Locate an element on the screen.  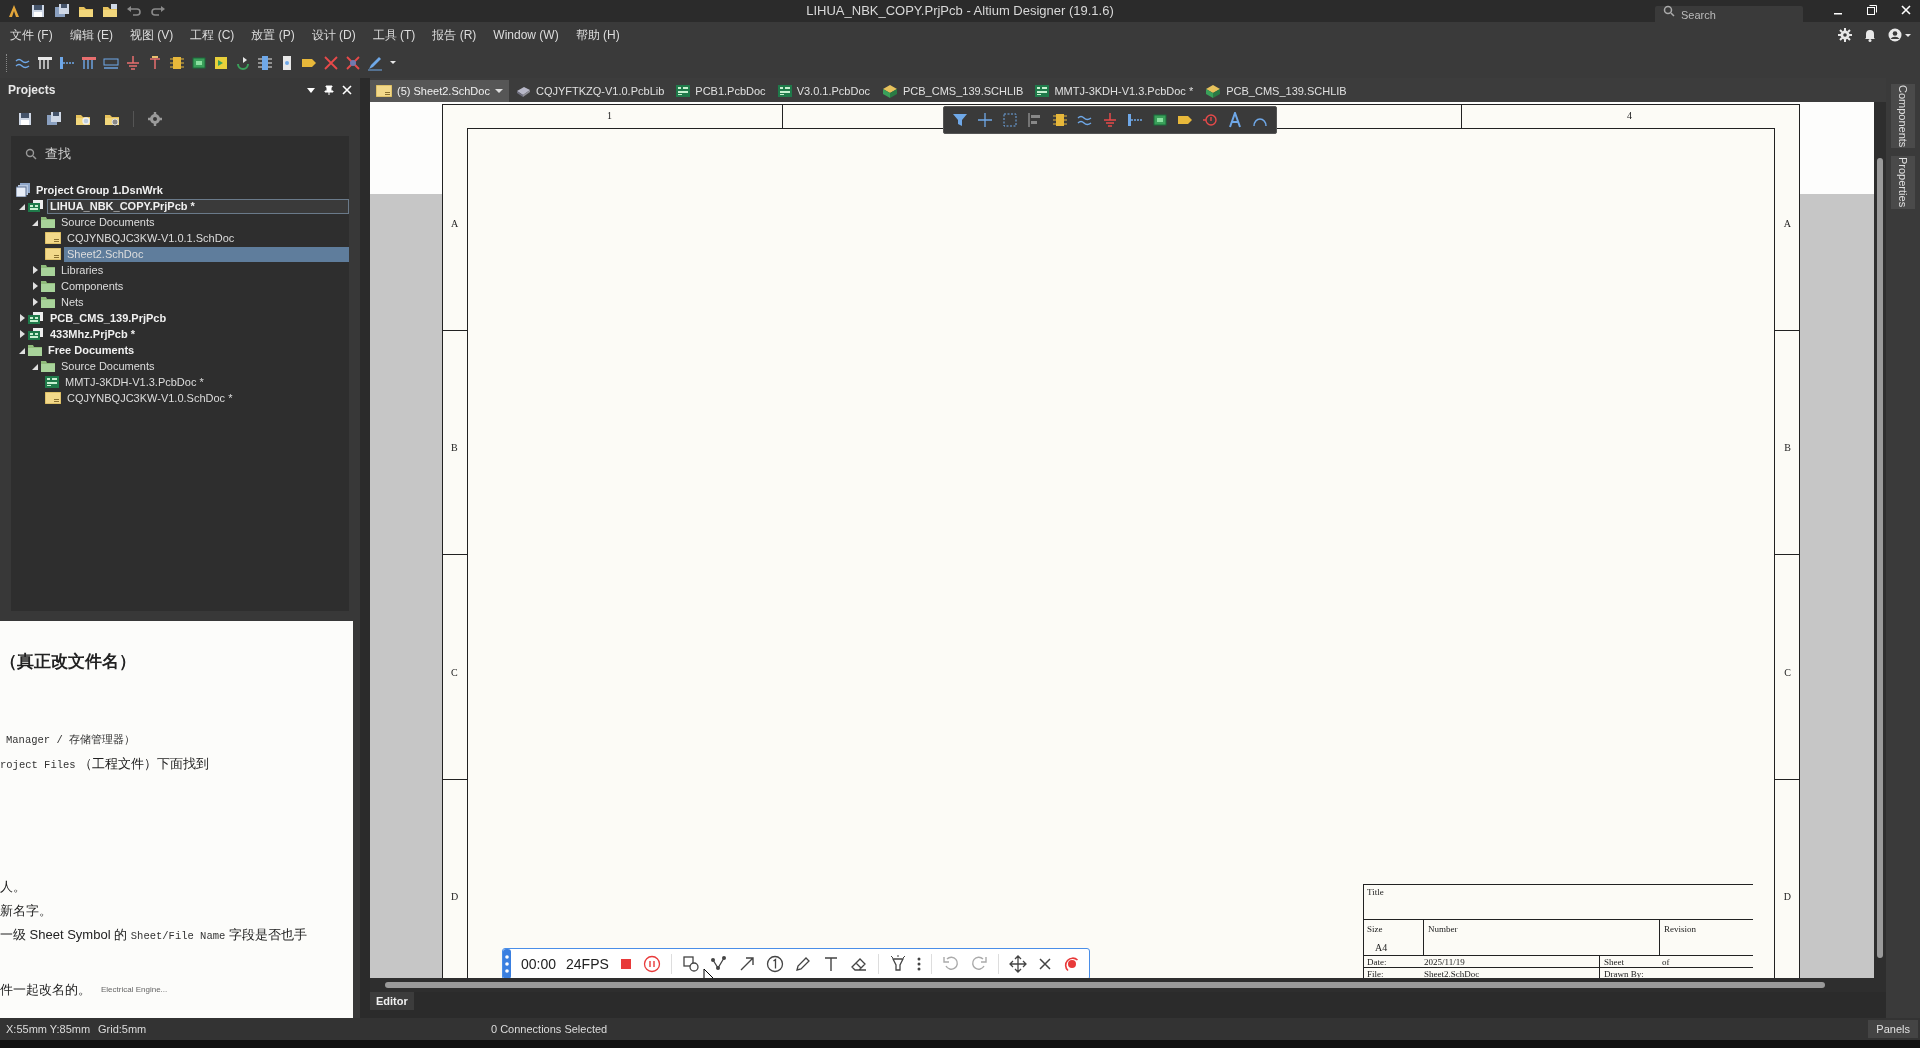
align-icon is located at coordinates (1035, 120).